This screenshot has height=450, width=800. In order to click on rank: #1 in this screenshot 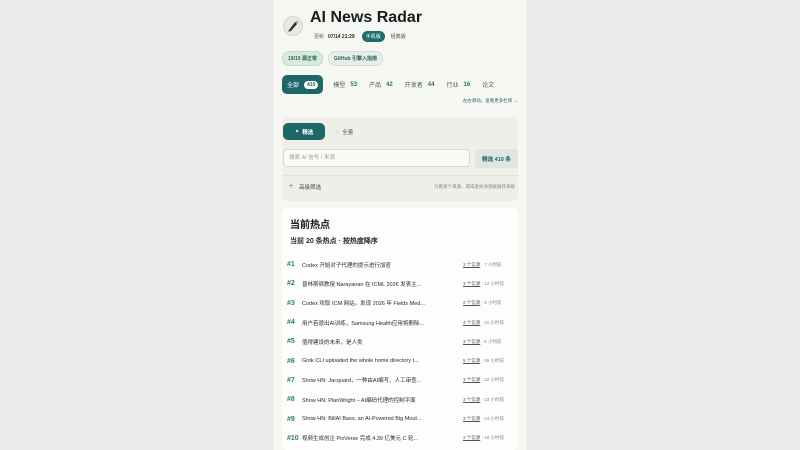, I will do `click(291, 265)`.